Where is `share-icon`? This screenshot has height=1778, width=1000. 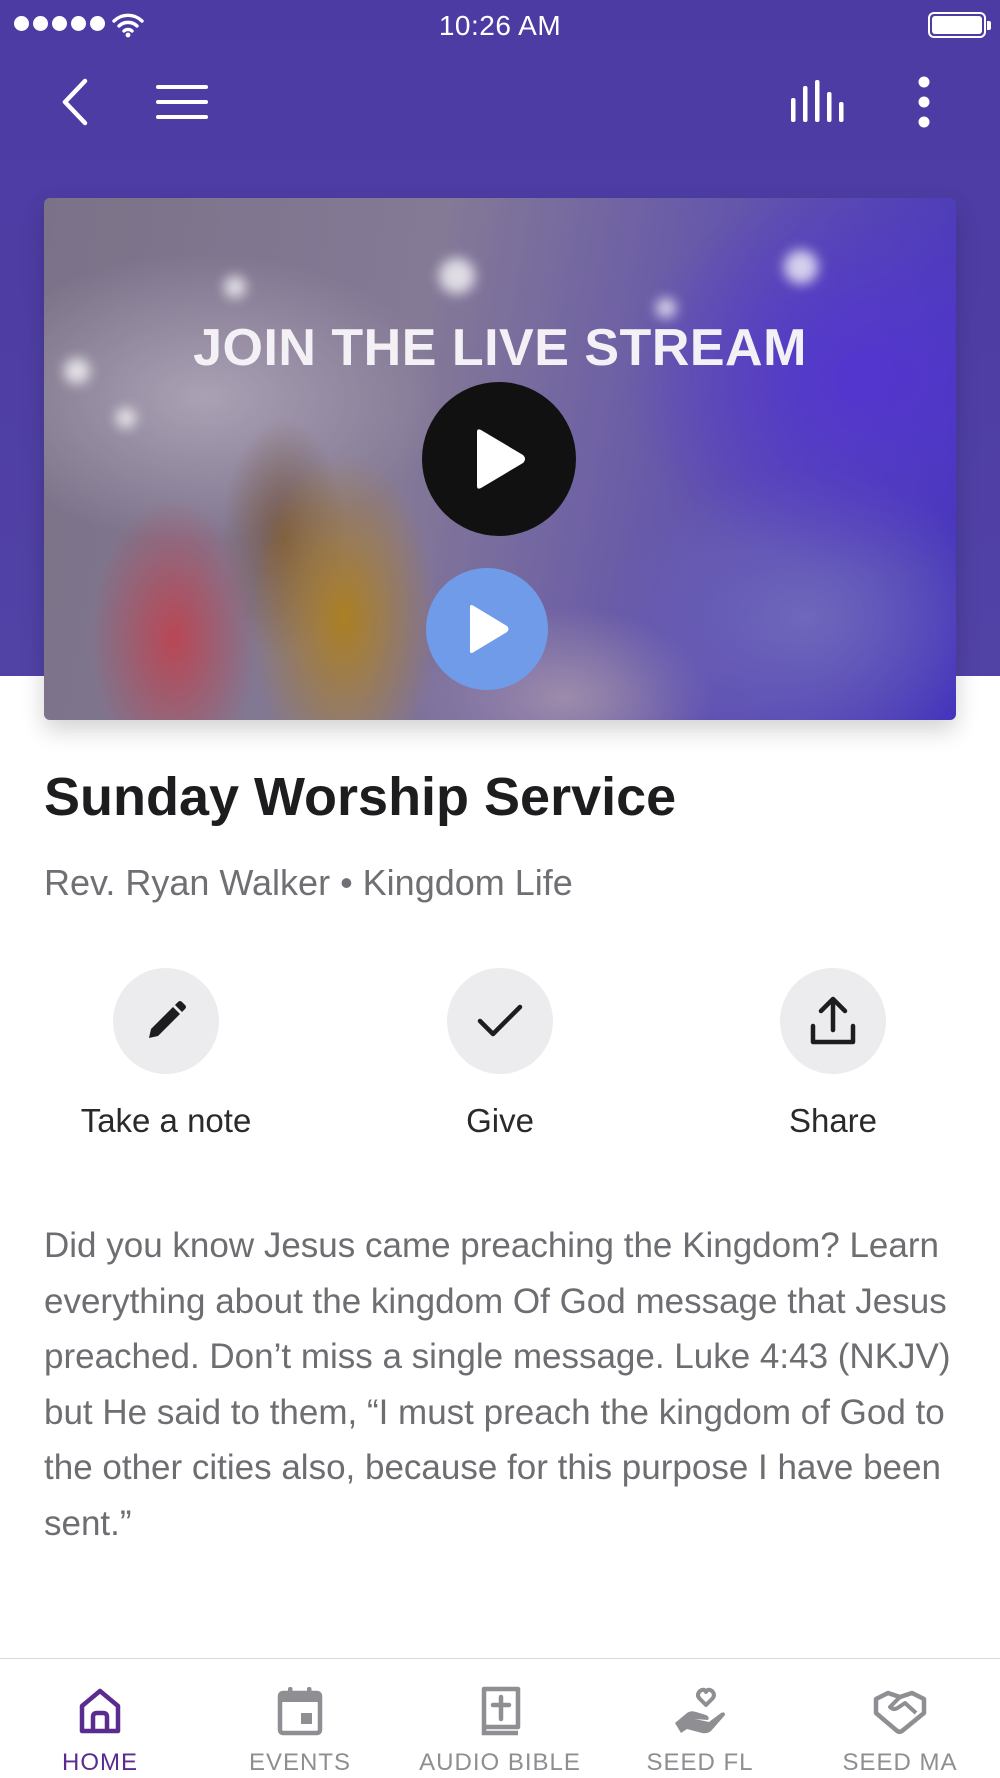
share-icon is located at coordinates (833, 1020).